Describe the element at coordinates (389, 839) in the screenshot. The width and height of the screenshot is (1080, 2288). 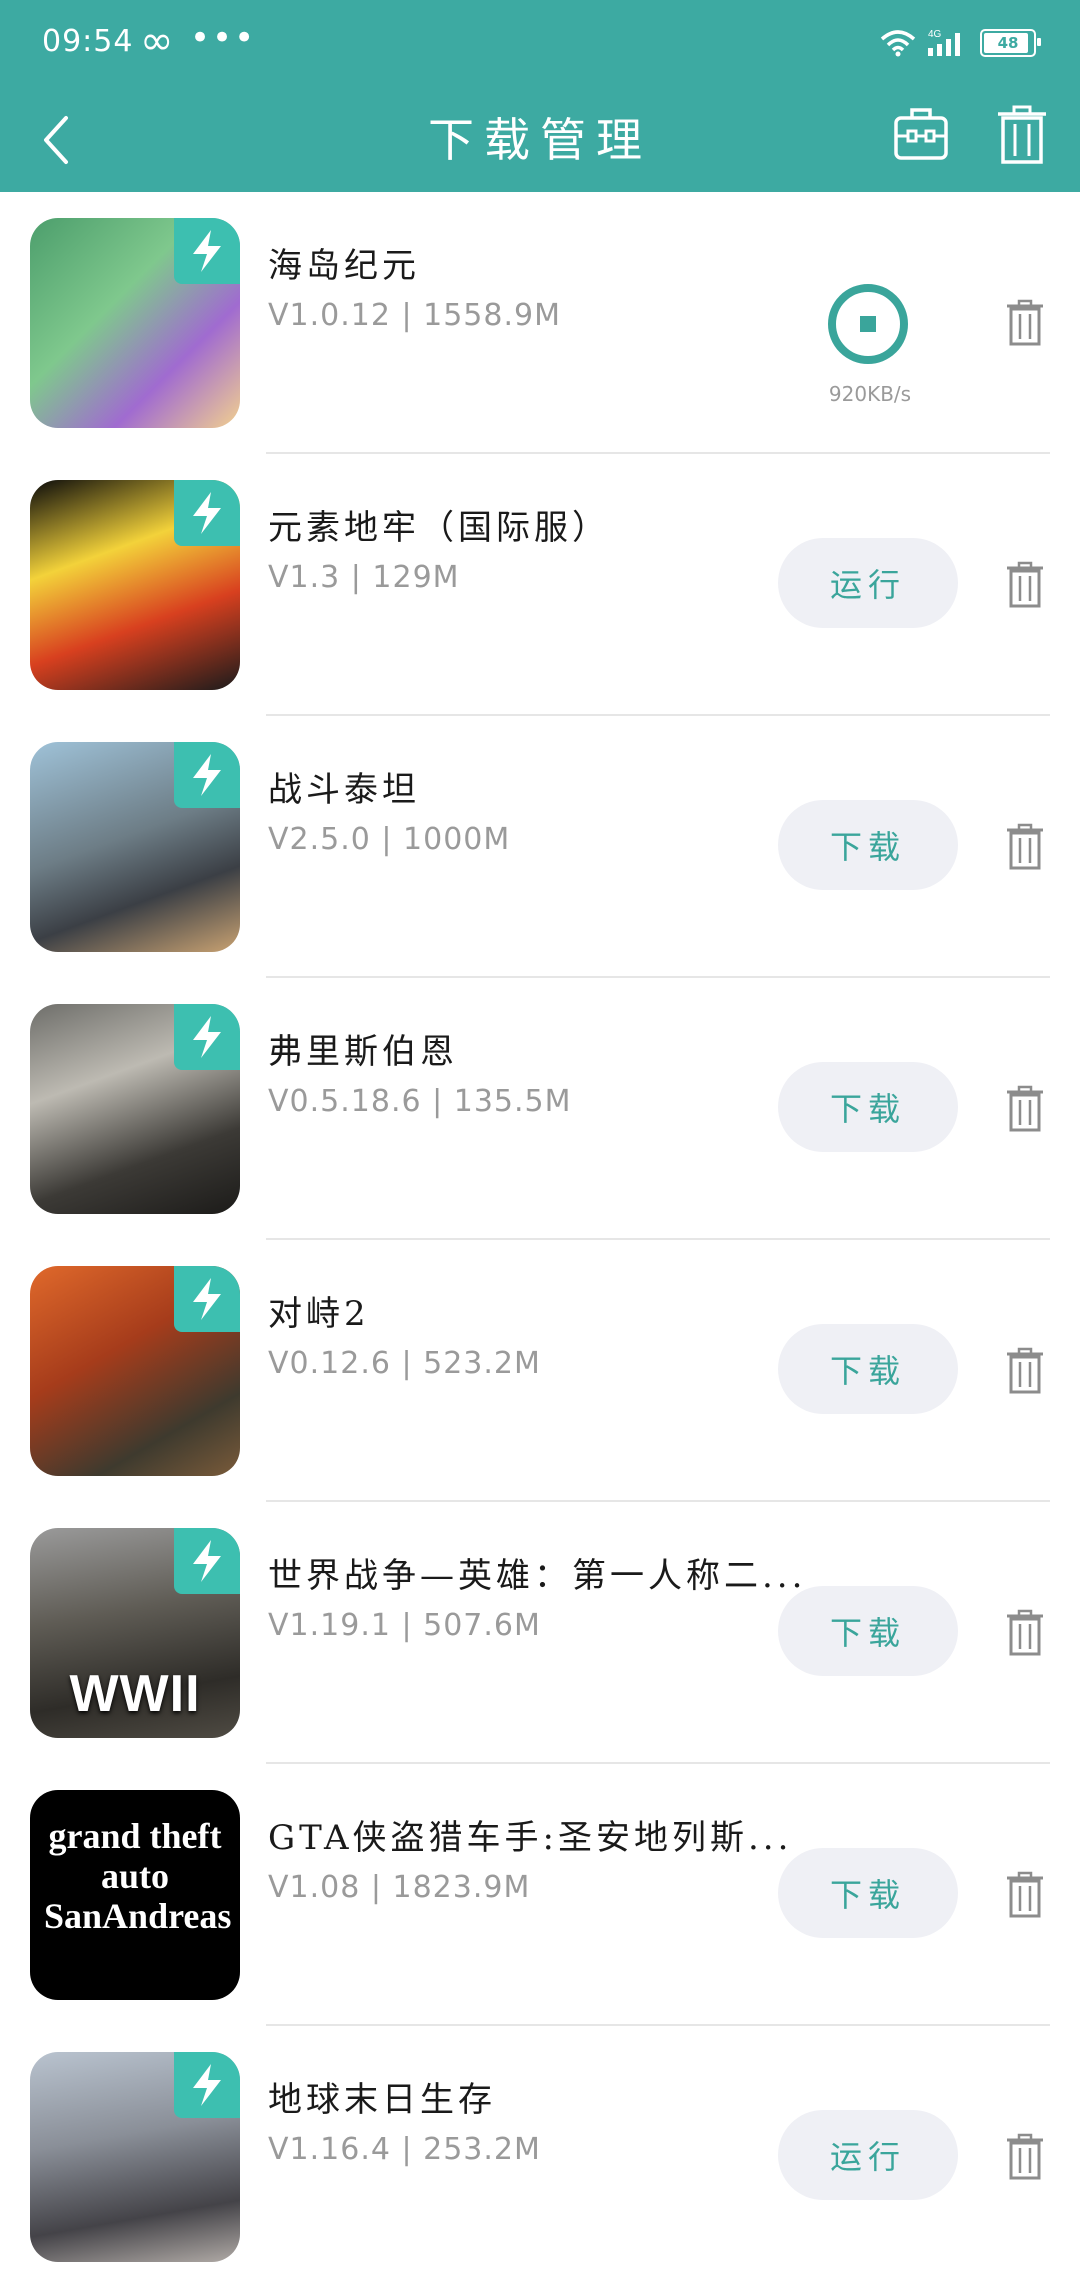
I see `app-version-size: V2.5.0 | 1000M` at that location.